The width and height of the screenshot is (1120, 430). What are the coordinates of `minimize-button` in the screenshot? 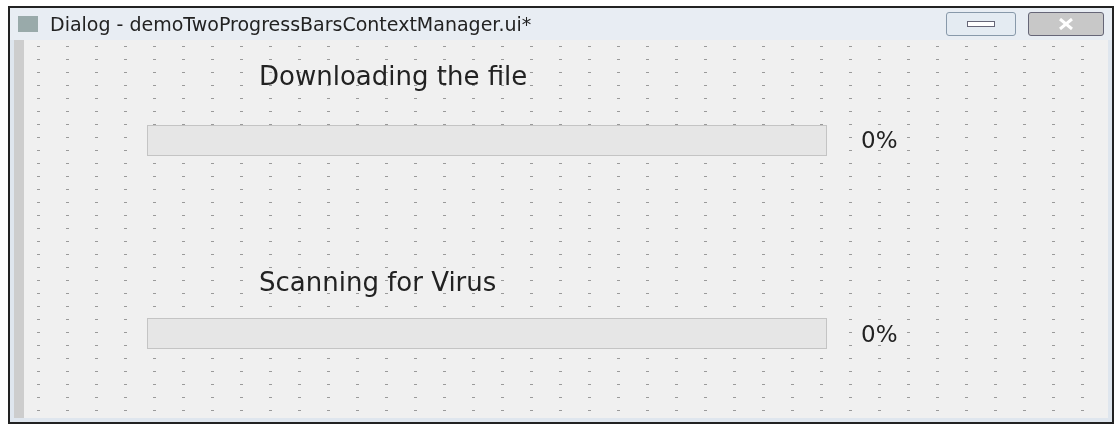 It's located at (981, 24).